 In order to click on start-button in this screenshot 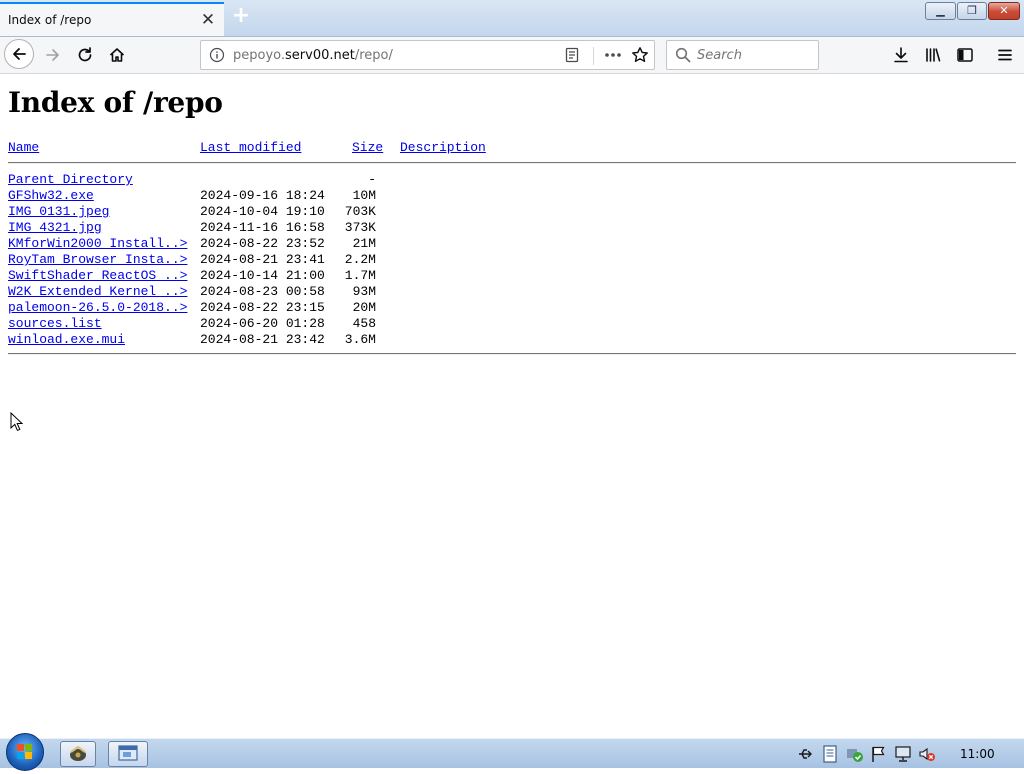, I will do `click(25, 752)`.